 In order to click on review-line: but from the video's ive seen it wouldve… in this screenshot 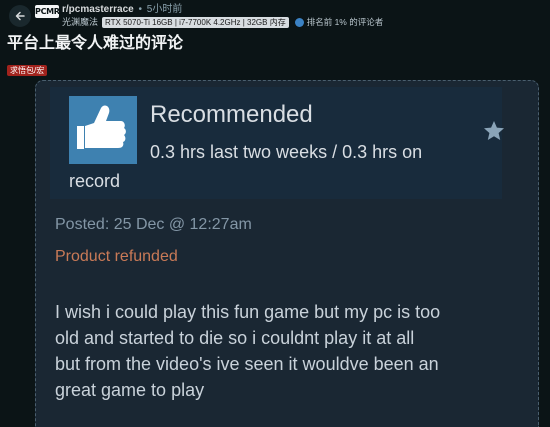, I will do `click(247, 364)`.